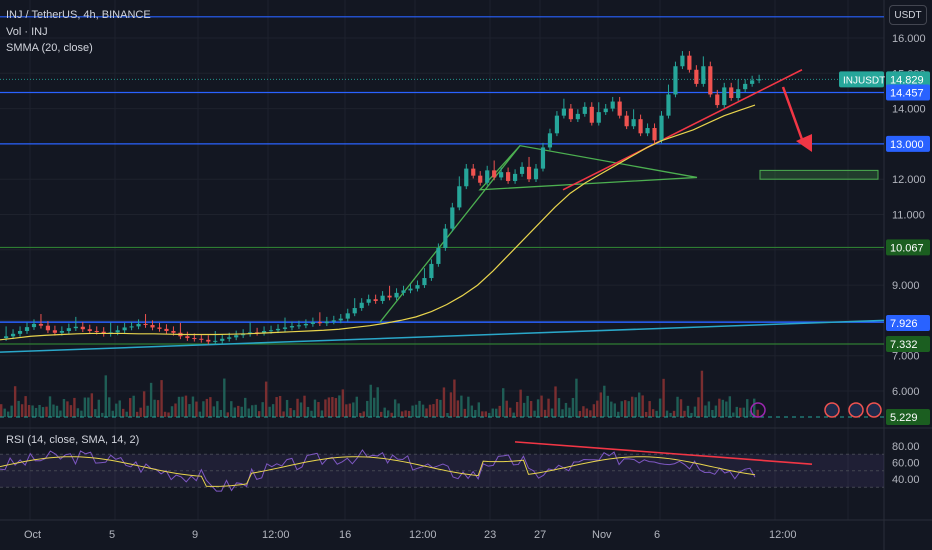 This screenshot has height=550, width=932. What do you see at coordinates (78, 15) in the screenshot?
I see `symbol-title: INJ / TetherUS, 4h, BINANCE` at bounding box center [78, 15].